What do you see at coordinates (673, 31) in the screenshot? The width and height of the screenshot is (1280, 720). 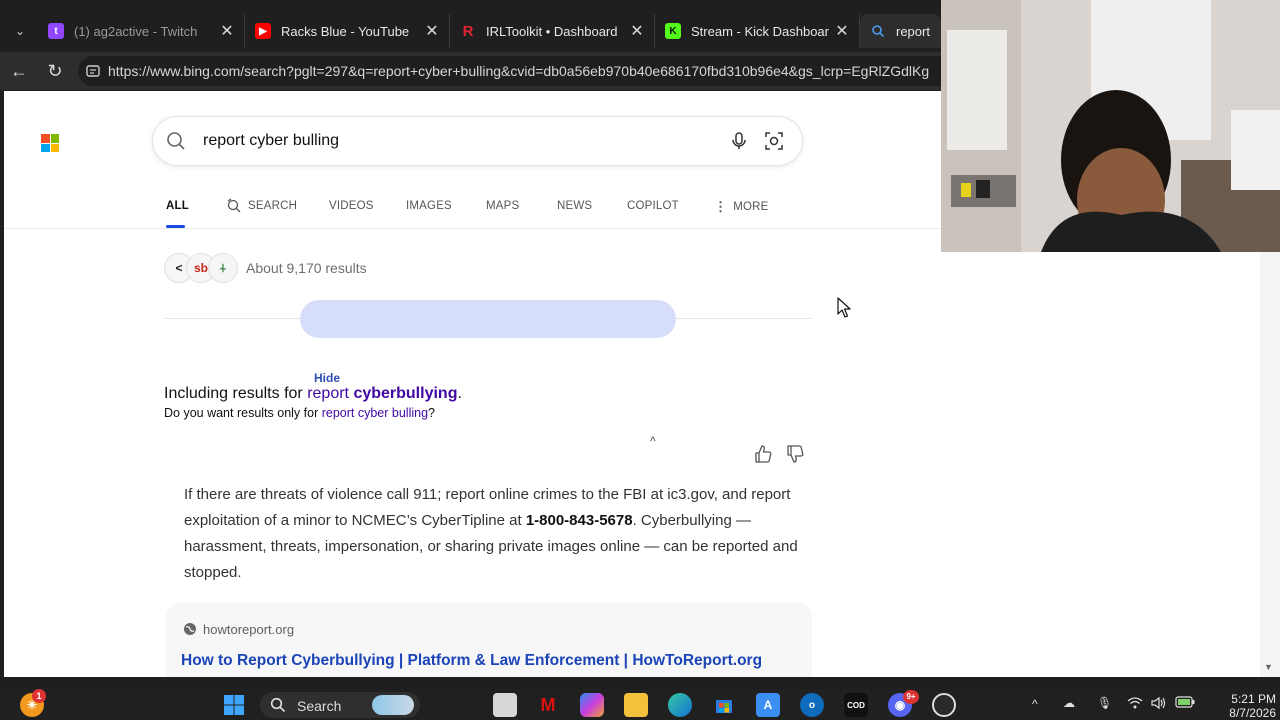 I see `kick-icon: K` at bounding box center [673, 31].